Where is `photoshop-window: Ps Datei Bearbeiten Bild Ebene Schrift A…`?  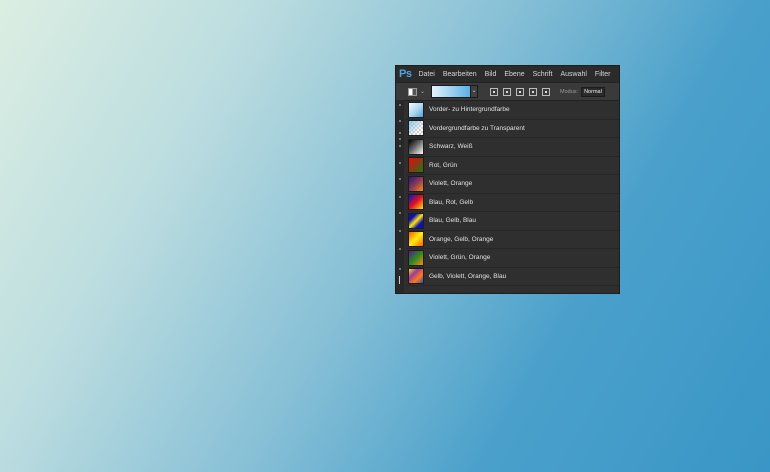
photoshop-window: Ps Datei Bearbeiten Bild Ebene Schrift A… is located at coordinates (507, 179).